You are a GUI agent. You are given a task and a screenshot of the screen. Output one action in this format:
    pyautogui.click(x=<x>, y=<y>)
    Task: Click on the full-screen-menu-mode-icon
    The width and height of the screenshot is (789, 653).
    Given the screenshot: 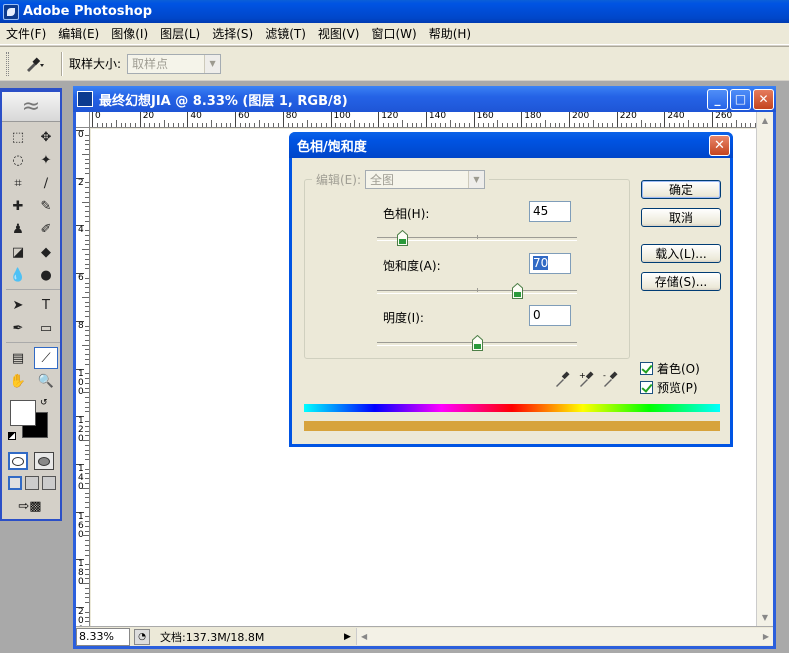 What is the action you would take?
    pyautogui.click(x=32, y=483)
    